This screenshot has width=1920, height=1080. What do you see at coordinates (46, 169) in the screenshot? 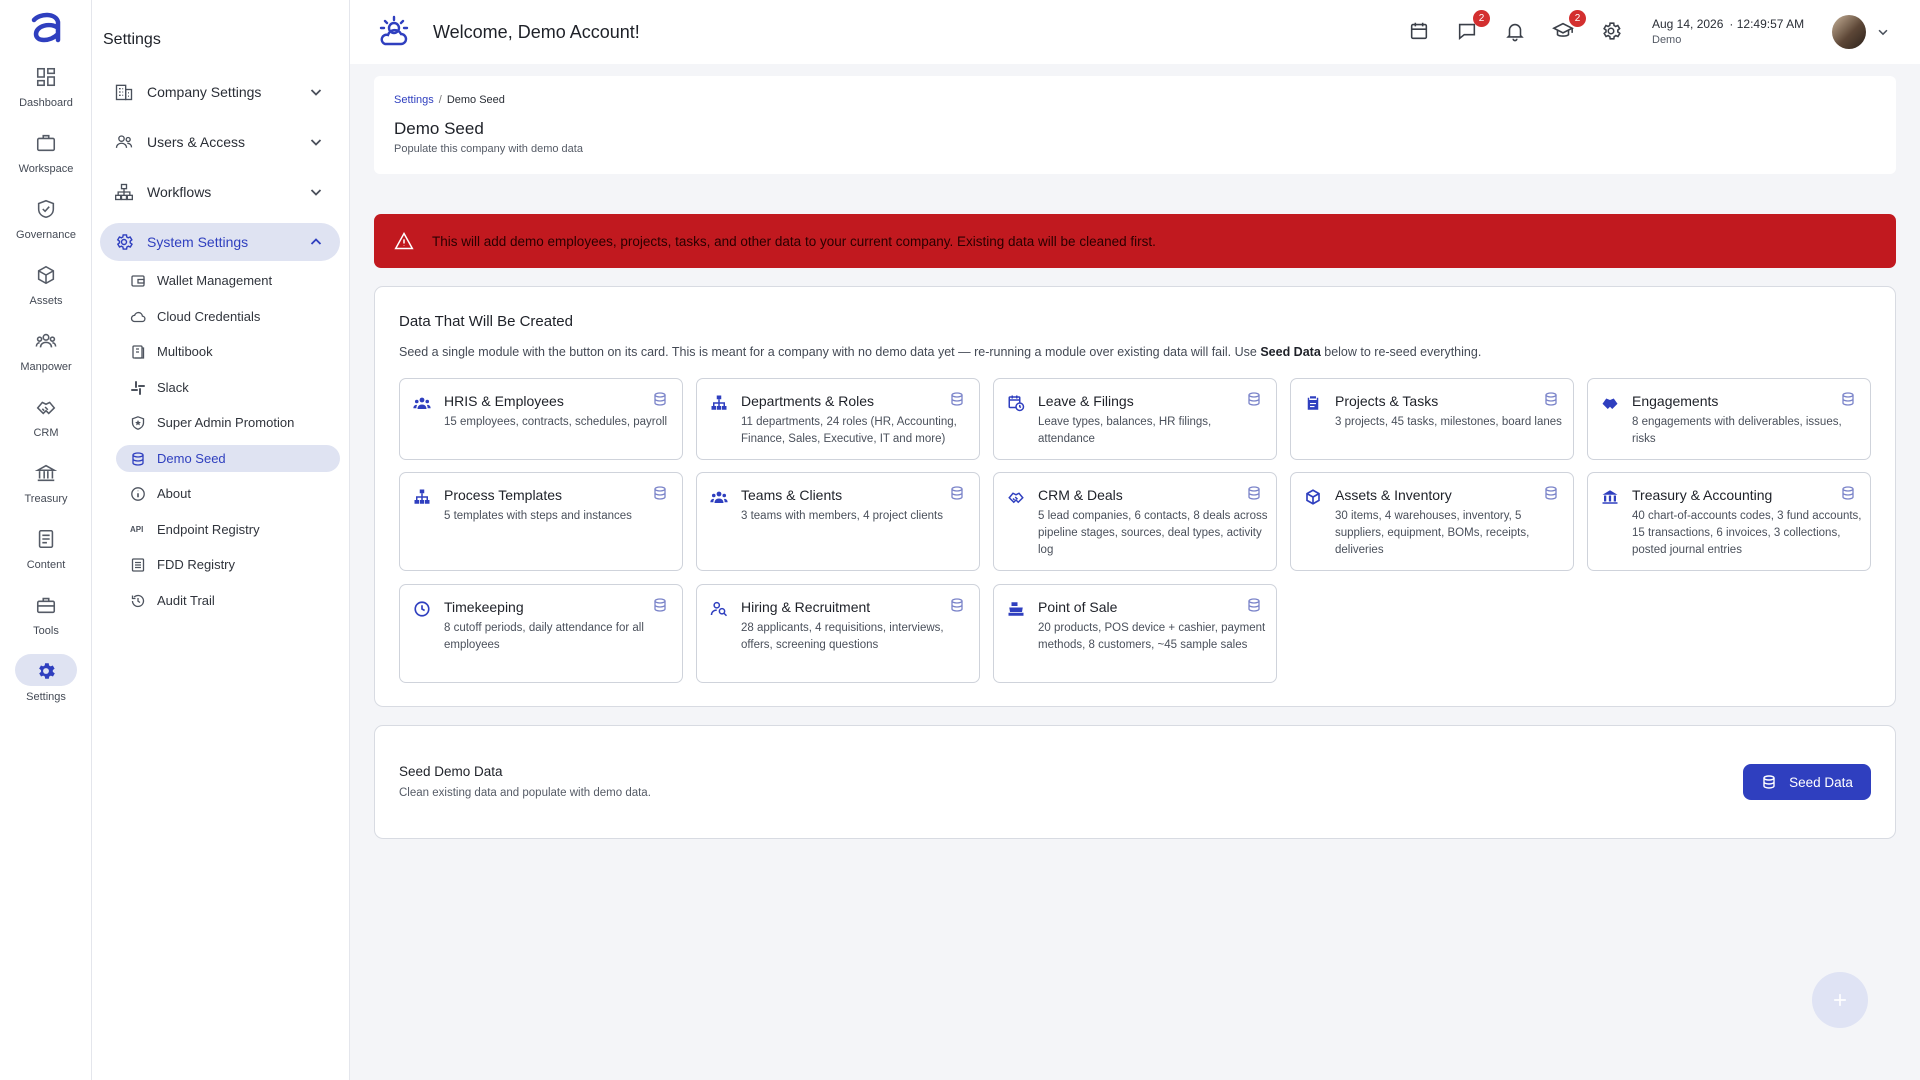
I see `rail-label: Workspace` at bounding box center [46, 169].